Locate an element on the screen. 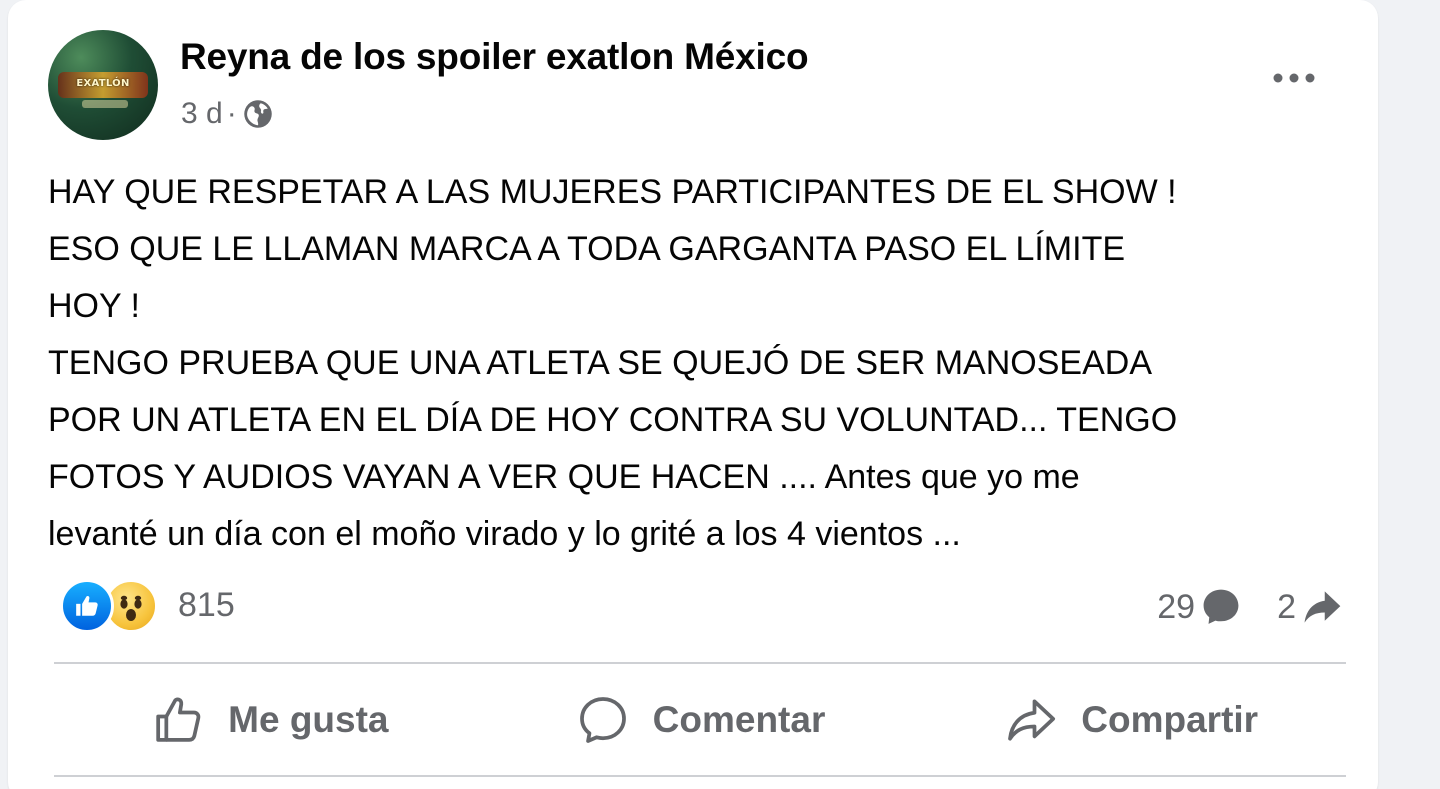 The width and height of the screenshot is (1440, 789). divider-top is located at coordinates (700, 663).